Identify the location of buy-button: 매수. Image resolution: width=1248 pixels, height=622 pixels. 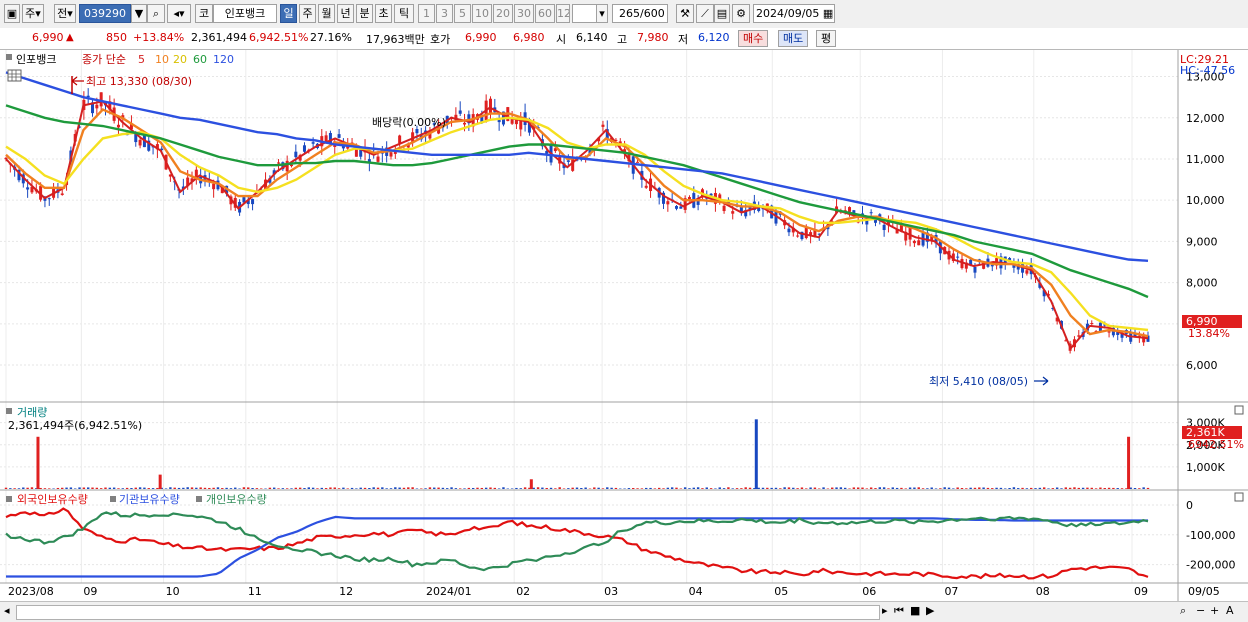
(753, 38).